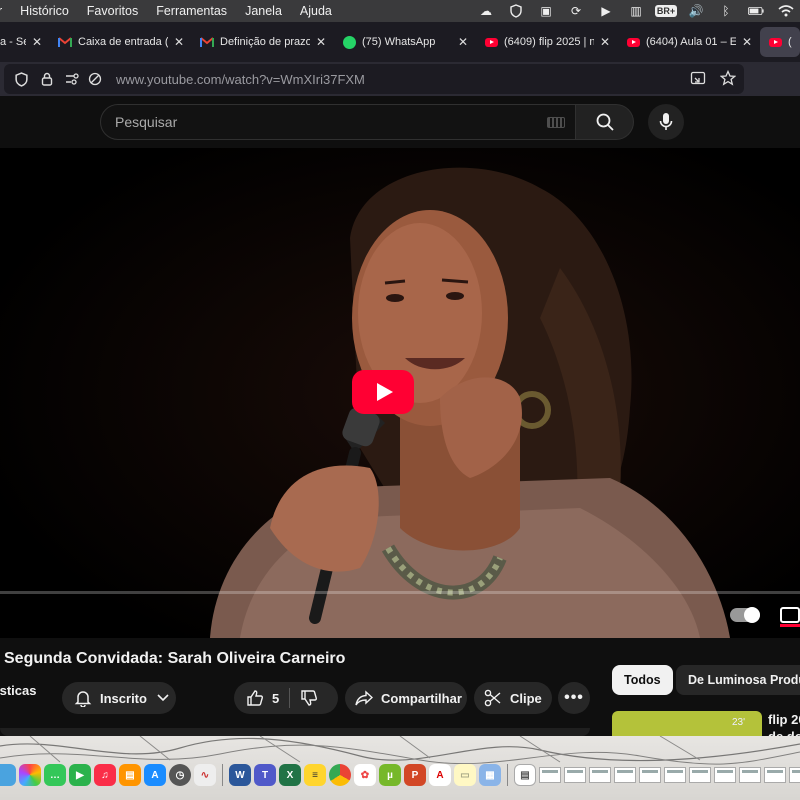 This screenshot has width=800, height=800. What do you see at coordinates (191, 11) in the screenshot?
I see `menu-item-tools: Ferramentas` at bounding box center [191, 11].